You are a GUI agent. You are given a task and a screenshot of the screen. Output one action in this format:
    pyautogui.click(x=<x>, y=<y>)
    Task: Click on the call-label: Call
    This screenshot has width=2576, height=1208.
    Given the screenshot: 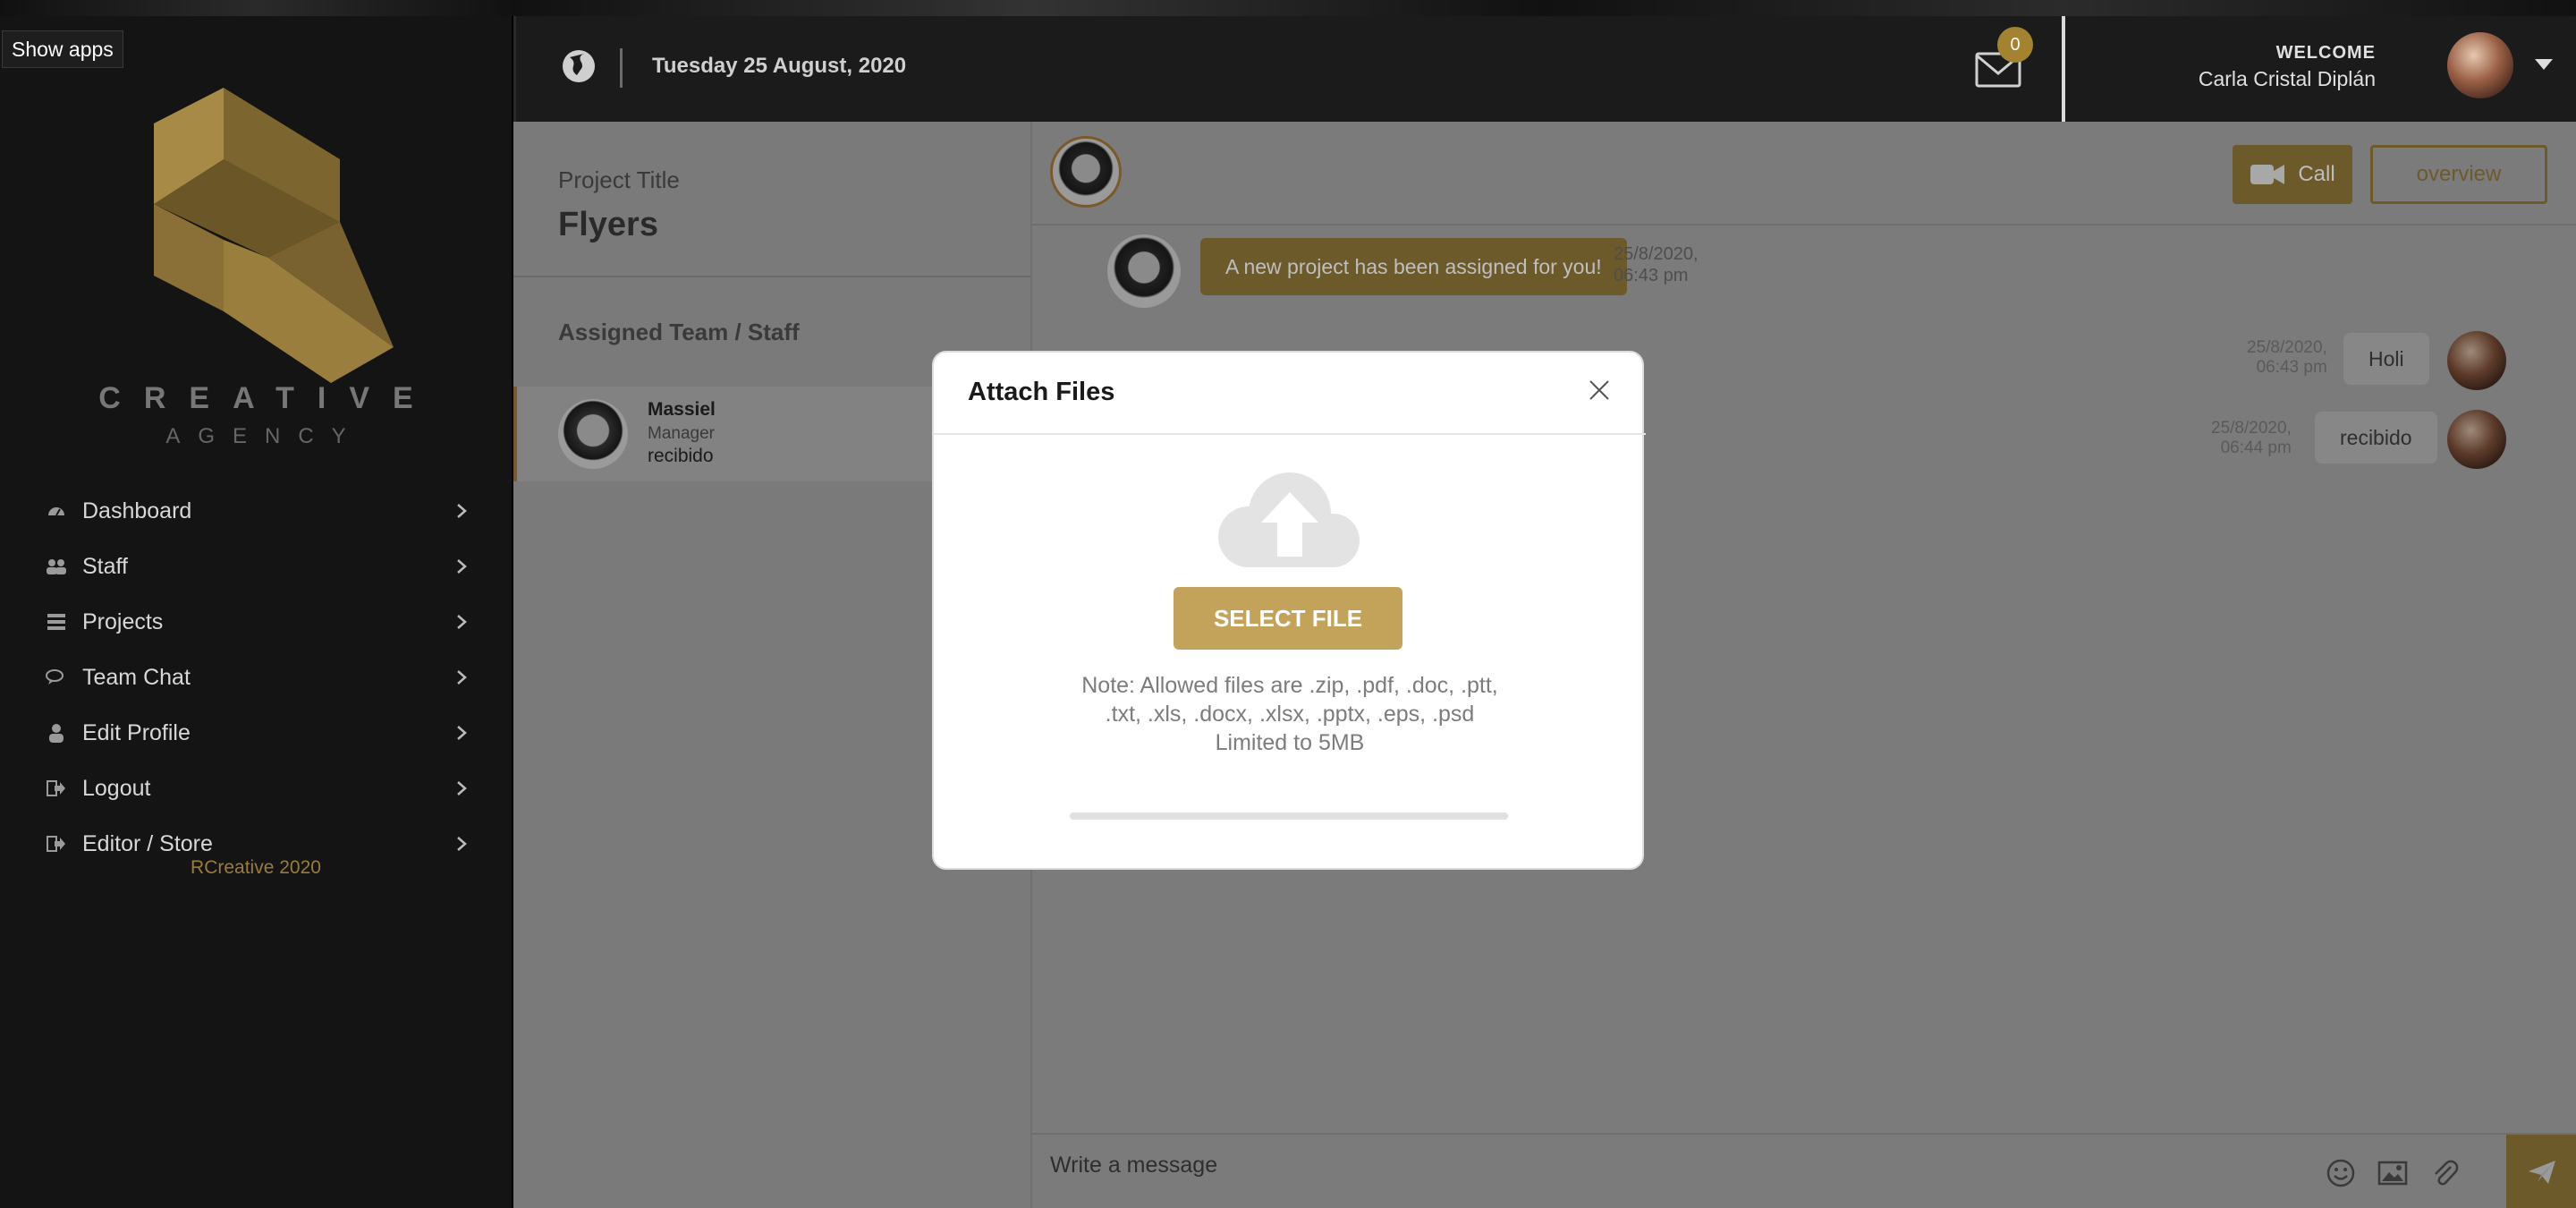 What is the action you would take?
    pyautogui.click(x=2316, y=174)
    